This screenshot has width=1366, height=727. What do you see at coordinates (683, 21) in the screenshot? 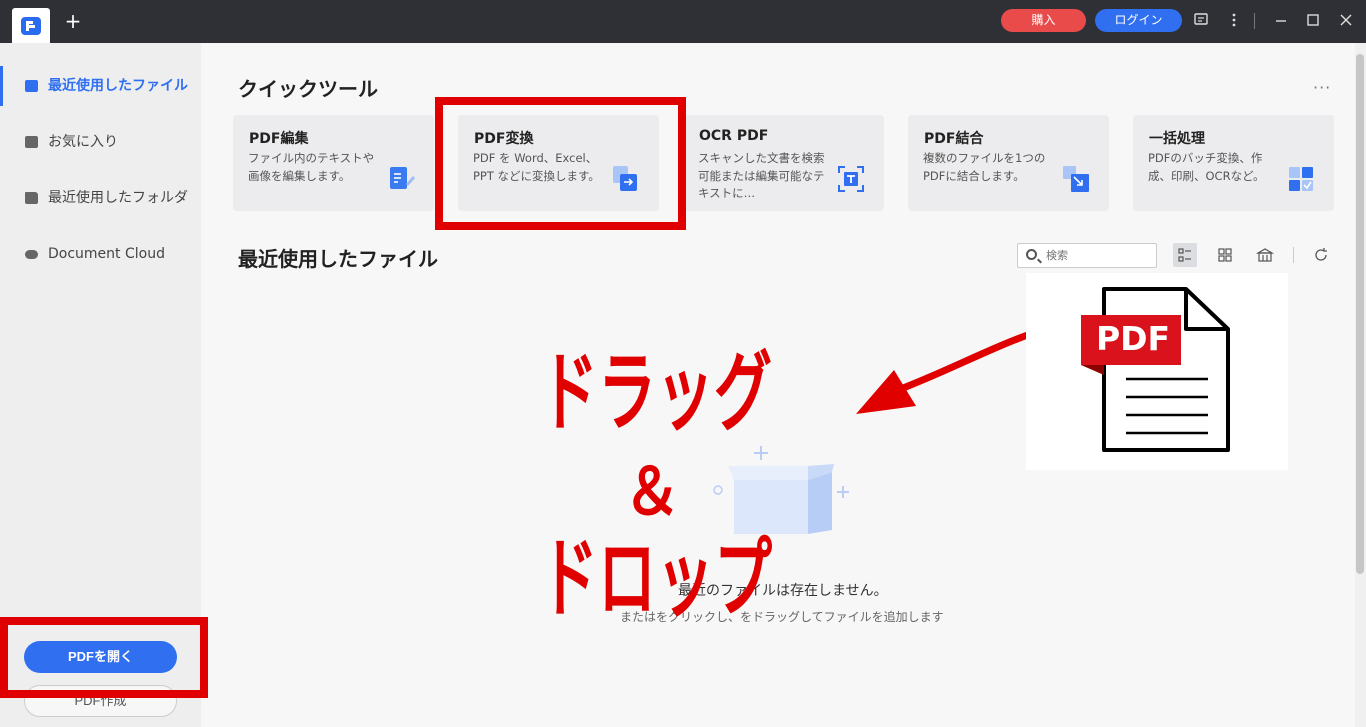
I see `title-bar: + 購入 ログイン` at bounding box center [683, 21].